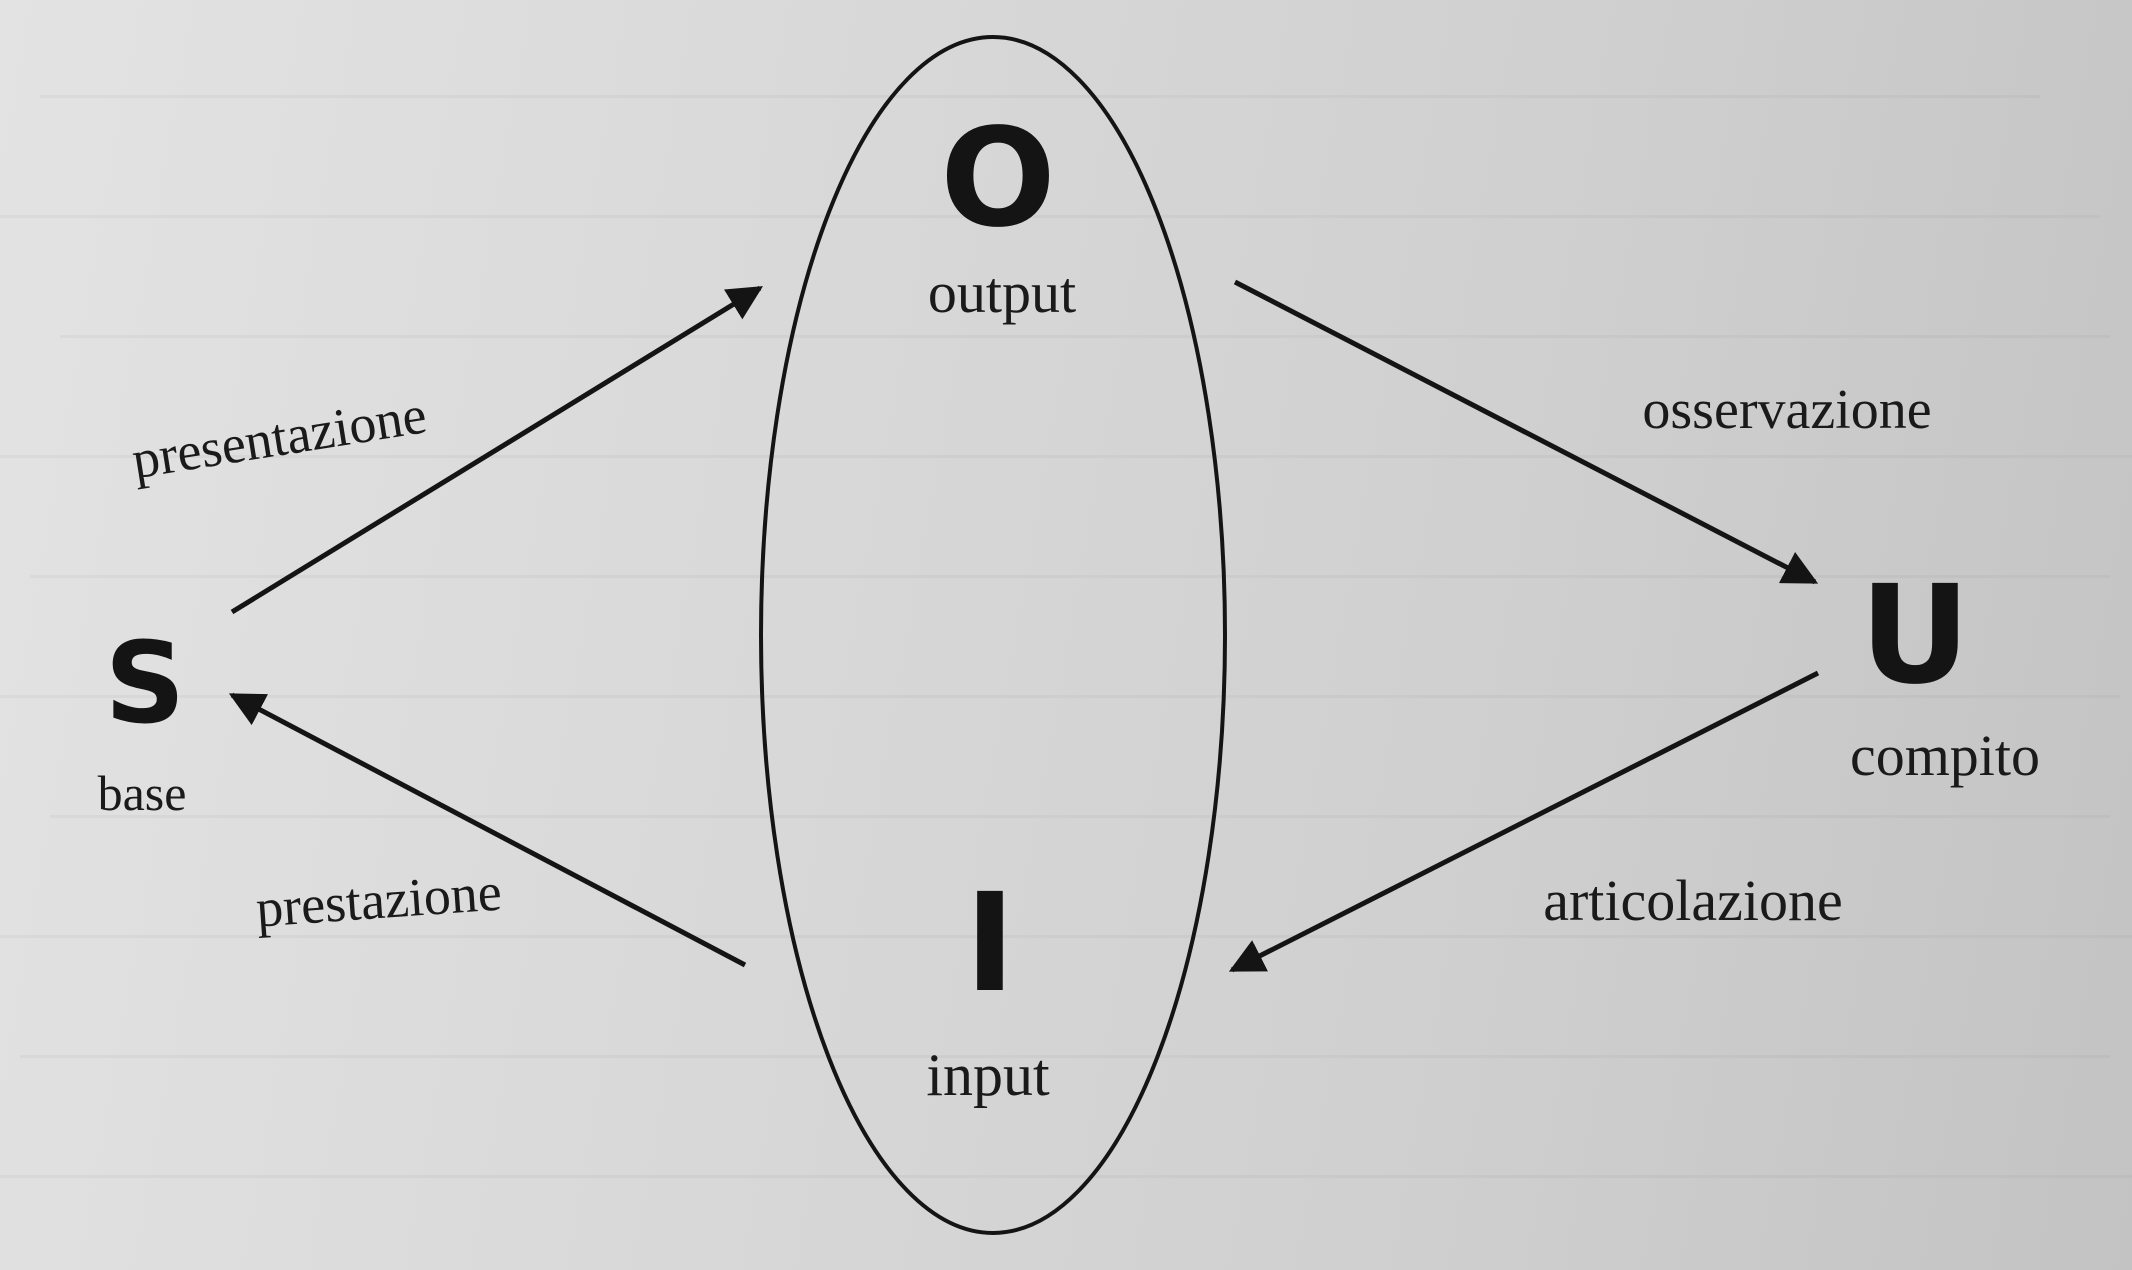 The width and height of the screenshot is (2132, 1270). What do you see at coordinates (279, 437) in the screenshot?
I see `edge-label-presentazione: presentazione` at bounding box center [279, 437].